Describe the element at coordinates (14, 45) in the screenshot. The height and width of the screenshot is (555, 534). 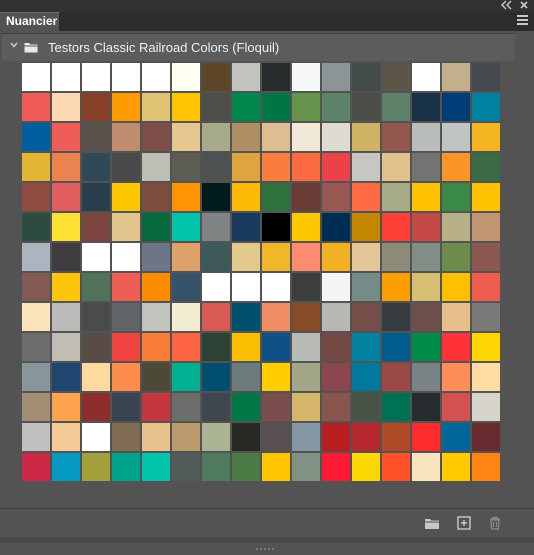
I see `chevron-down-icon` at that location.